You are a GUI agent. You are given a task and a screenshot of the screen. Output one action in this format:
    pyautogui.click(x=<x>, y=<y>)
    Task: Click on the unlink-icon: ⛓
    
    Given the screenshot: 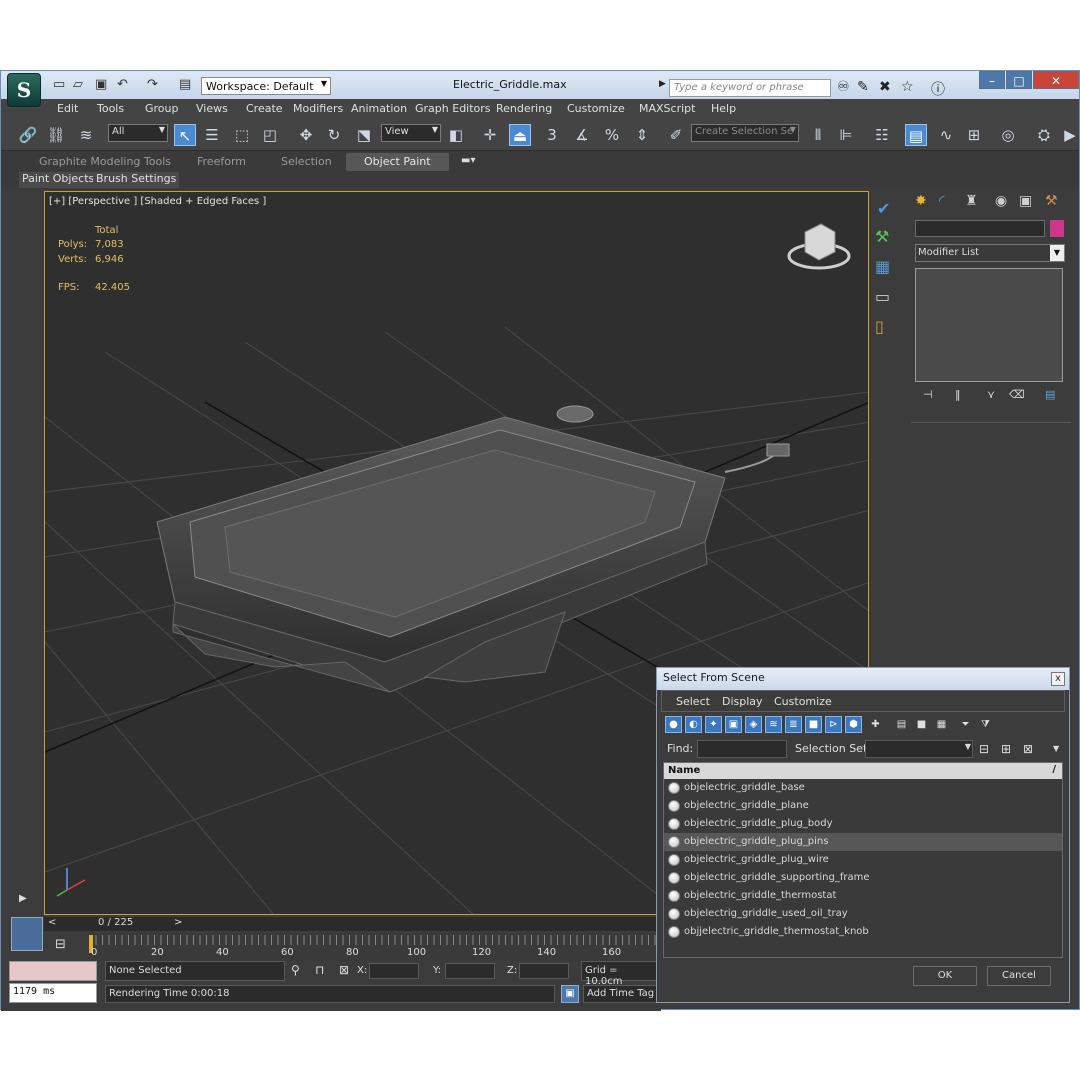 What is the action you would take?
    pyautogui.click(x=56, y=135)
    